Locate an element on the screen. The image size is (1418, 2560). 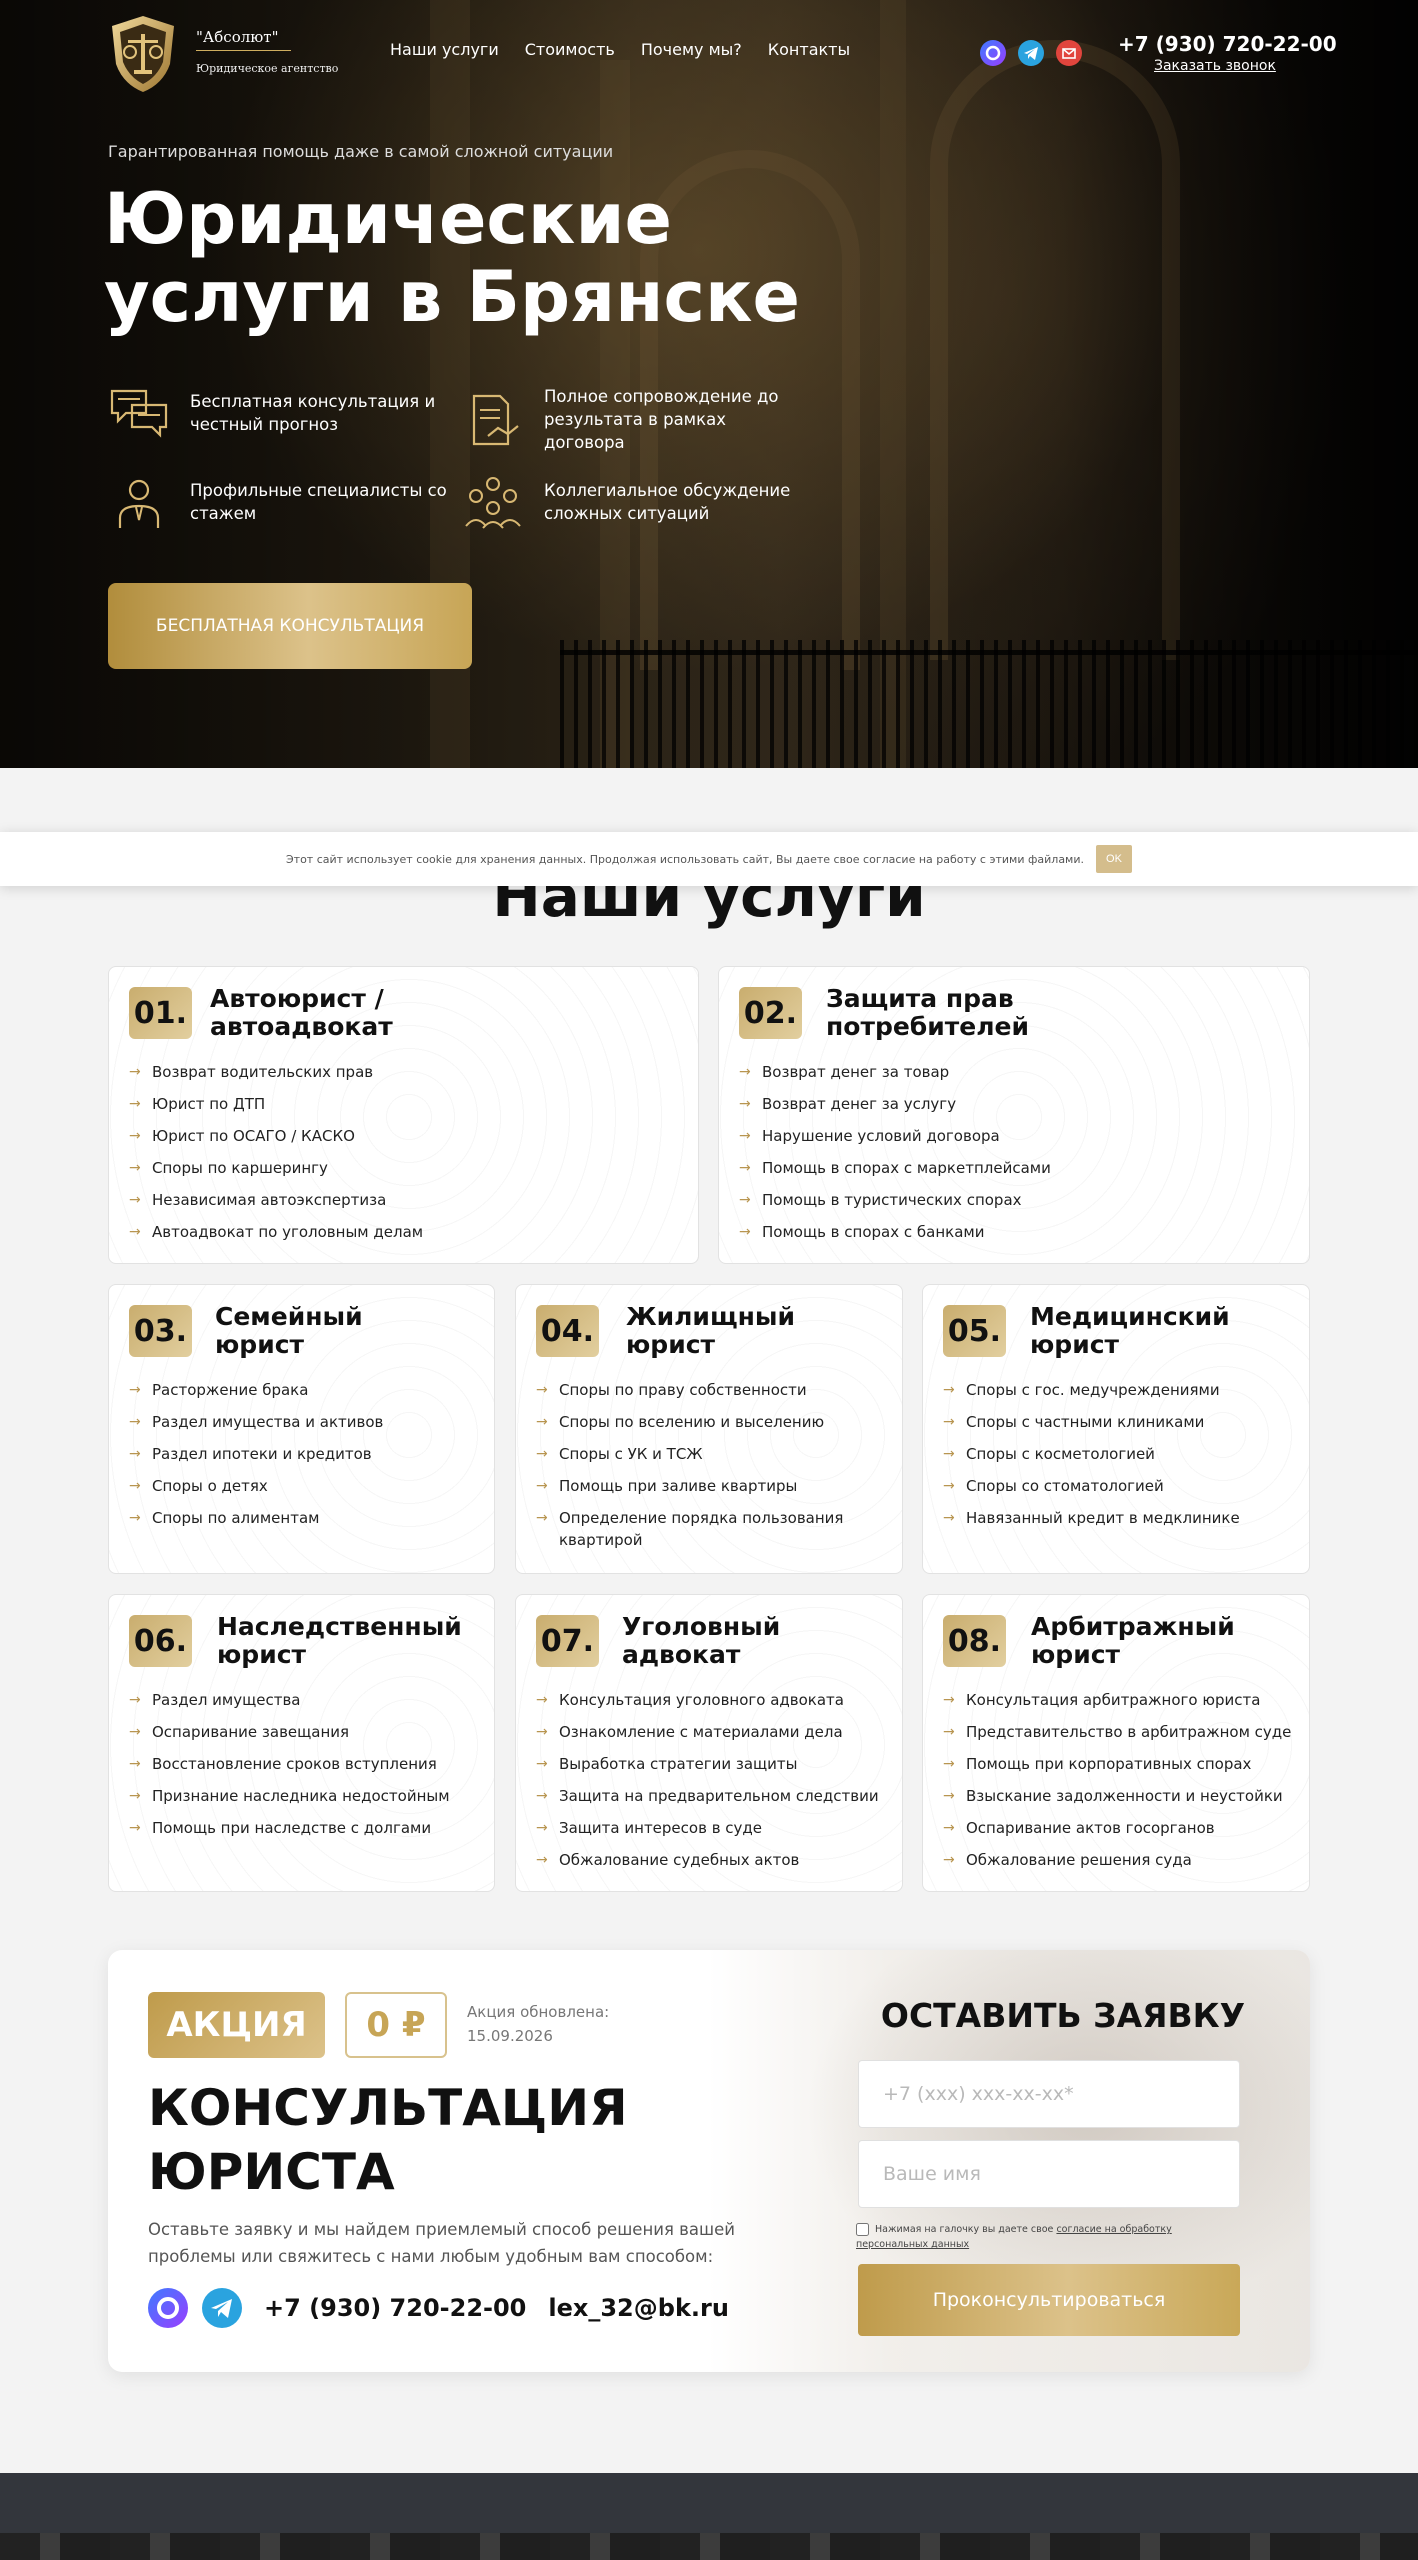
header-phone: +7 (930) 720-22-00 is located at coordinates (1227, 44).